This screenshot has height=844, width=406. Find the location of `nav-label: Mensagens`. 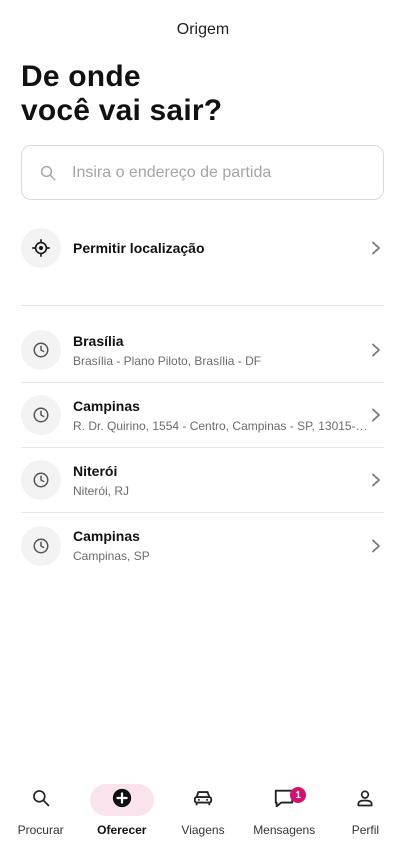

nav-label: Mensagens is located at coordinates (284, 830).